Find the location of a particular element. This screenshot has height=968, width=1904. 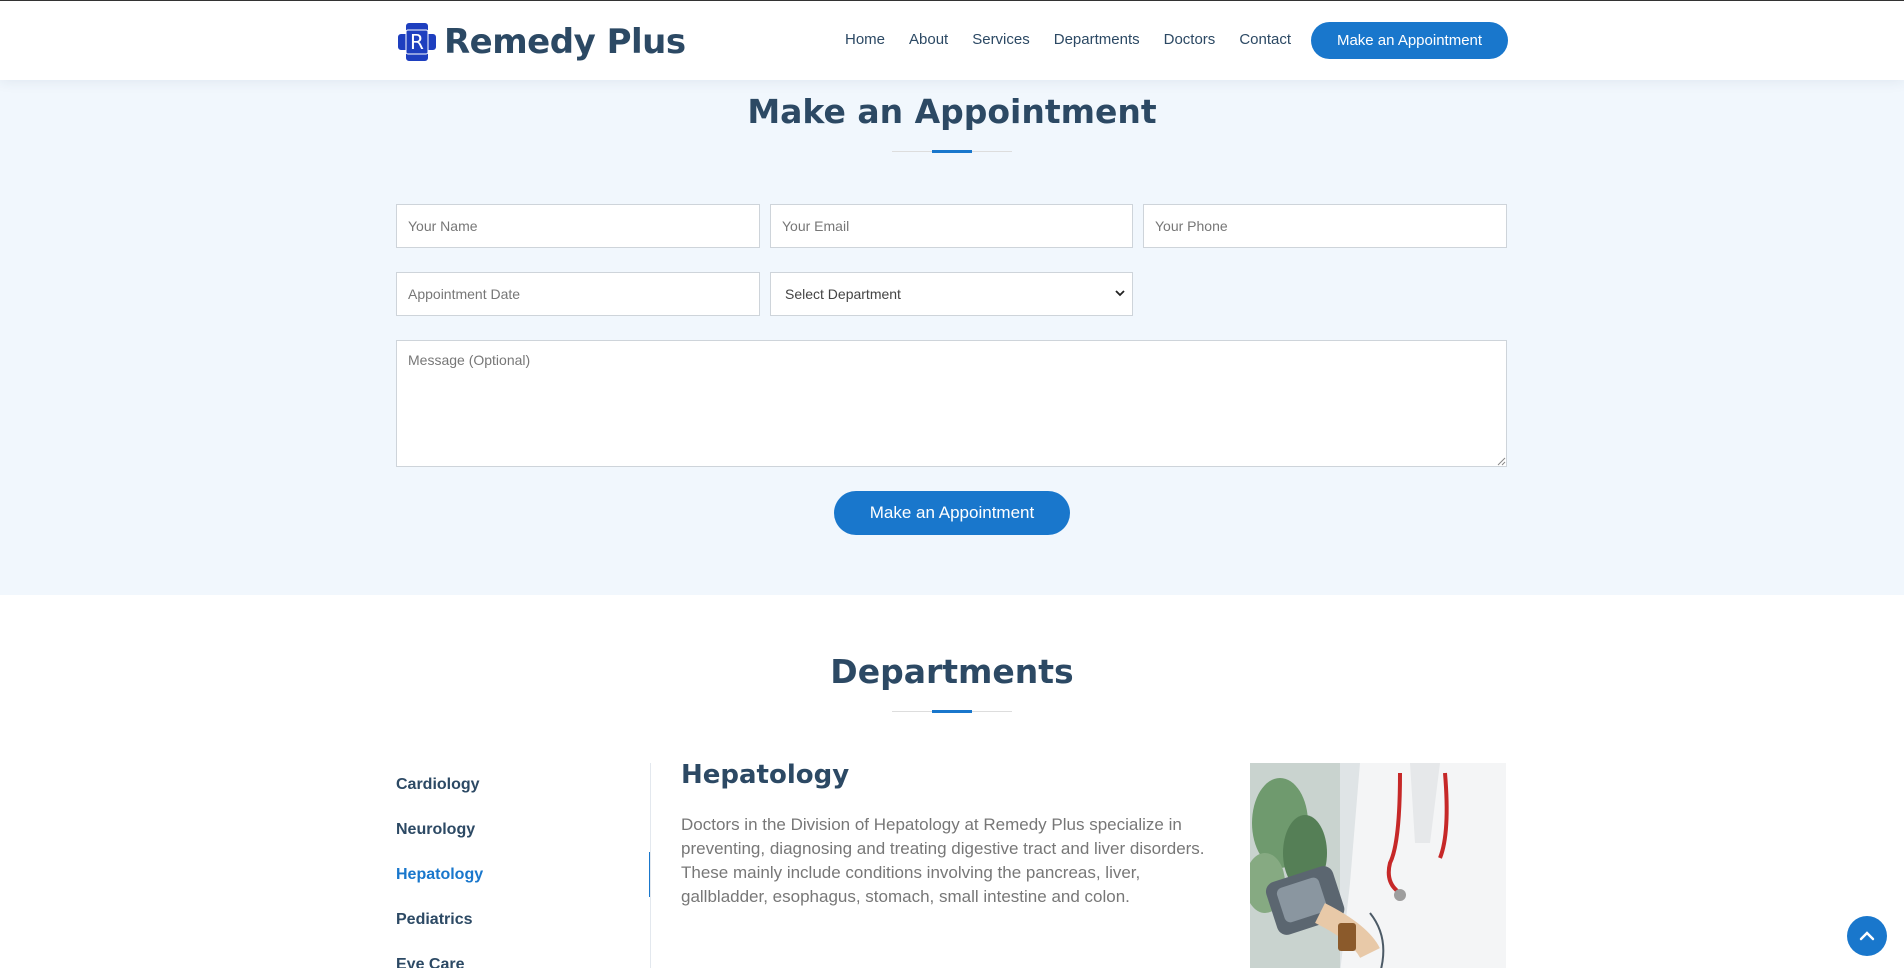

nav-services: Services is located at coordinates (1001, 39).